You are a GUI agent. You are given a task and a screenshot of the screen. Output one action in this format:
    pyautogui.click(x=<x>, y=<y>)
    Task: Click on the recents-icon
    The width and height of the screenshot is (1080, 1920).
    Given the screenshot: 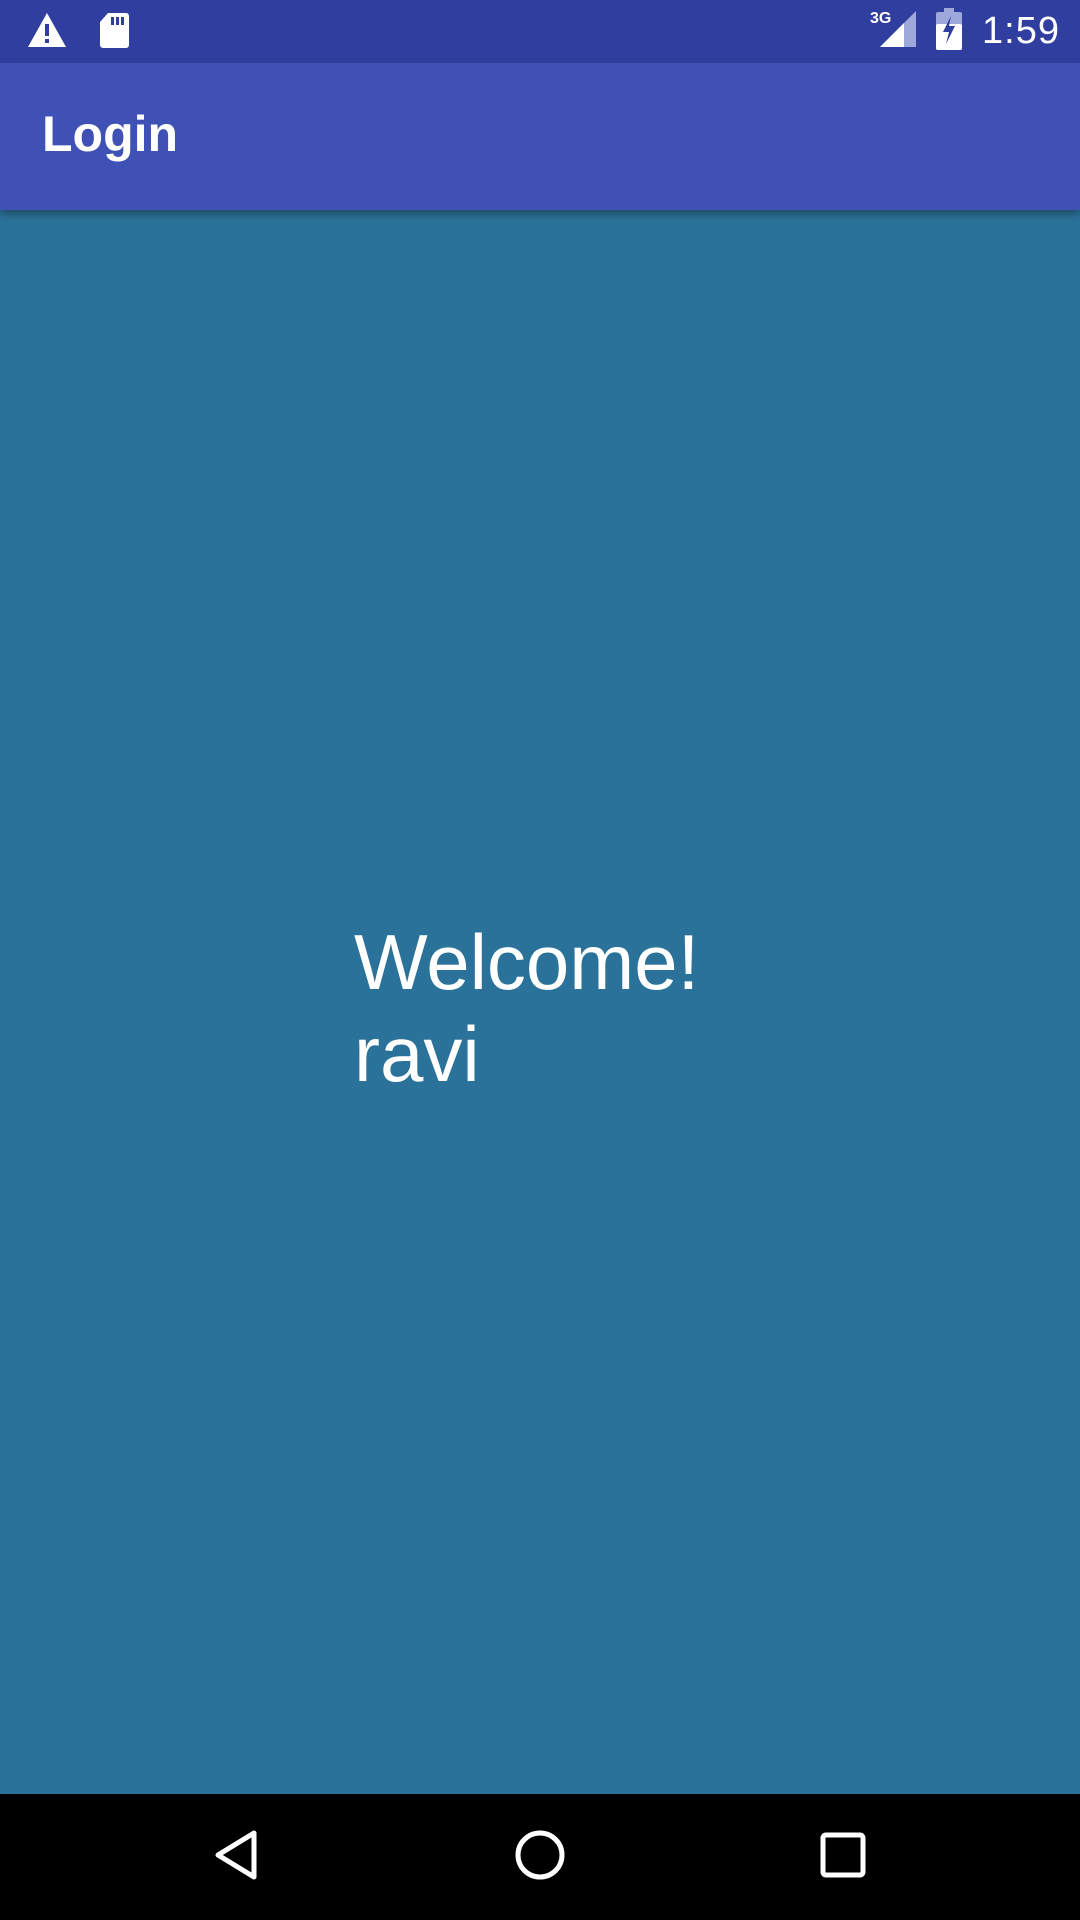 What is the action you would take?
    pyautogui.click(x=843, y=1857)
    